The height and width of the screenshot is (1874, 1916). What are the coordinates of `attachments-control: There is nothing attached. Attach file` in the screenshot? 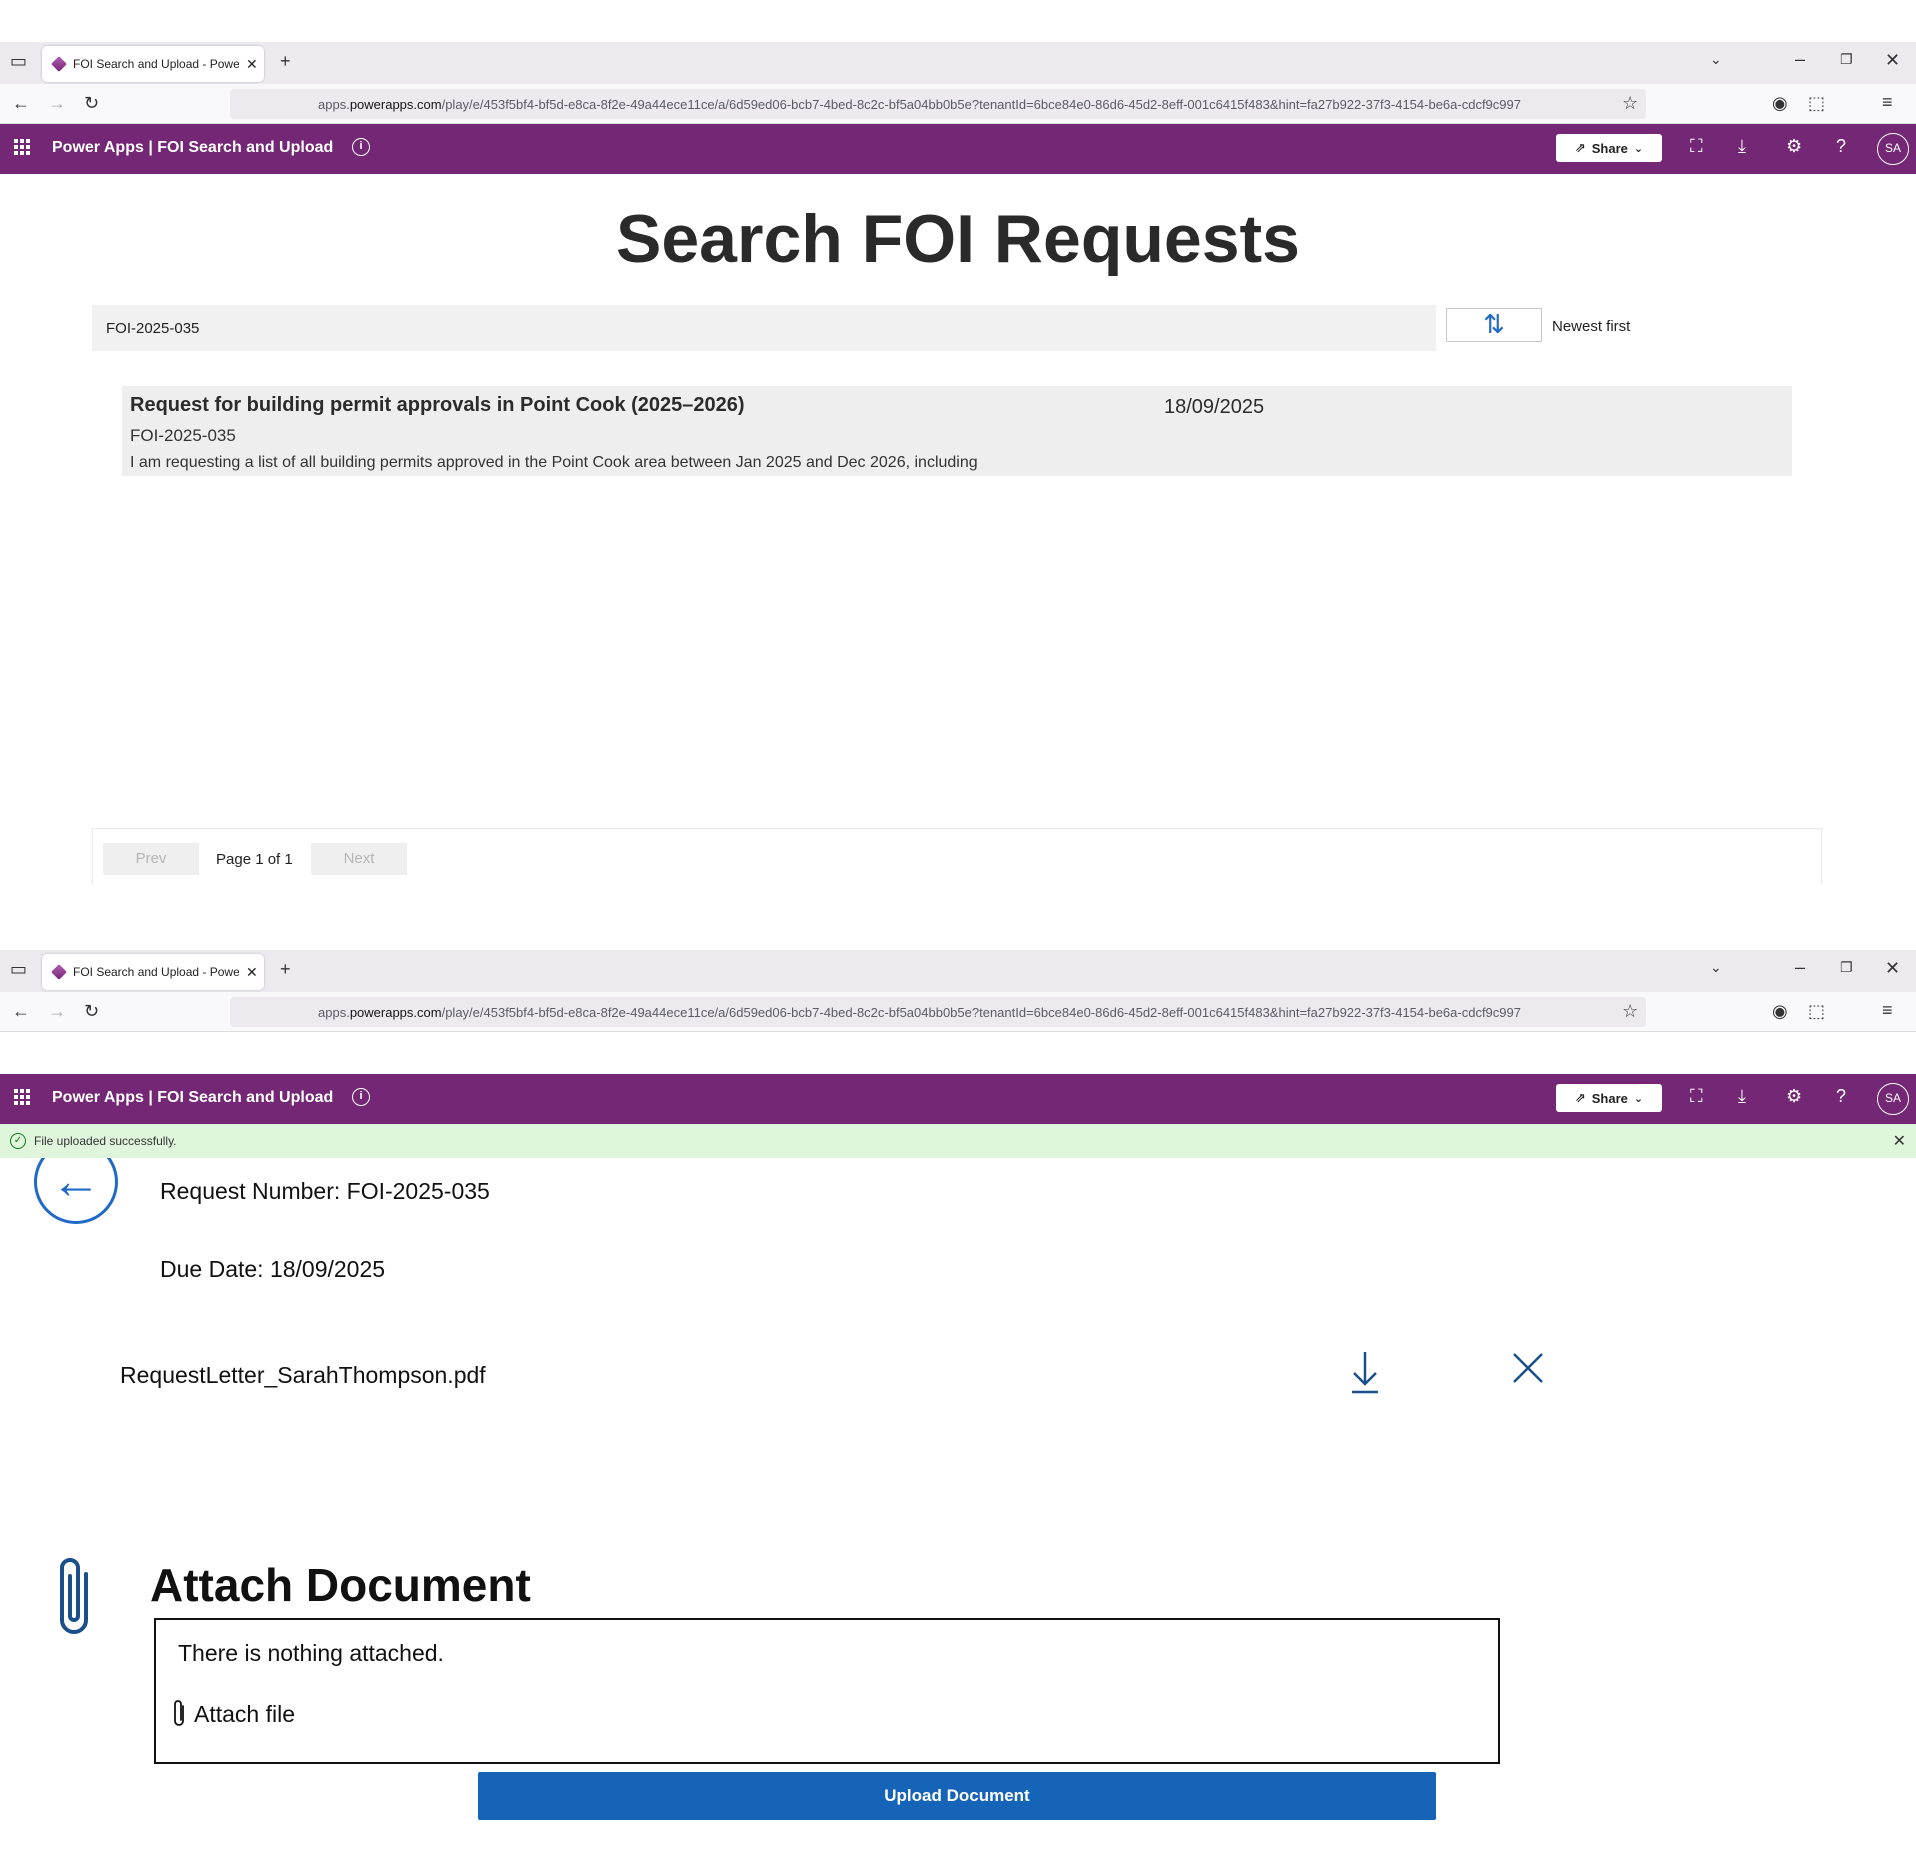 It's located at (827, 1691).